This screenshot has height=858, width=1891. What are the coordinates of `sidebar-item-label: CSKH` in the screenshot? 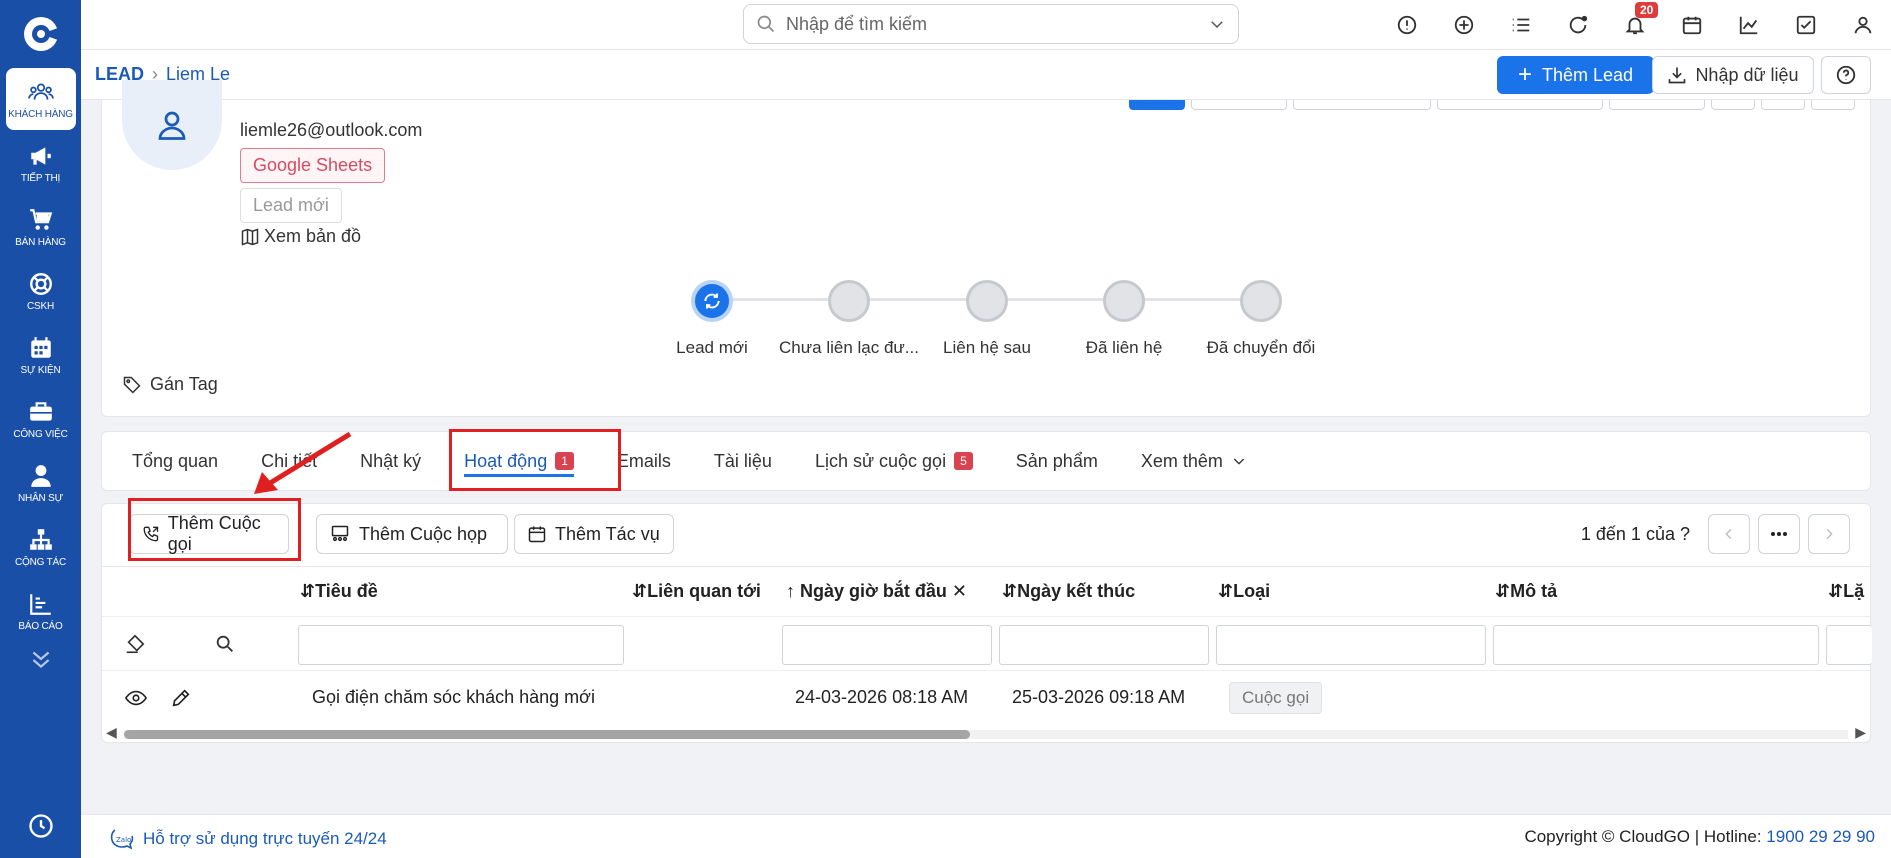 It's located at (40, 306).